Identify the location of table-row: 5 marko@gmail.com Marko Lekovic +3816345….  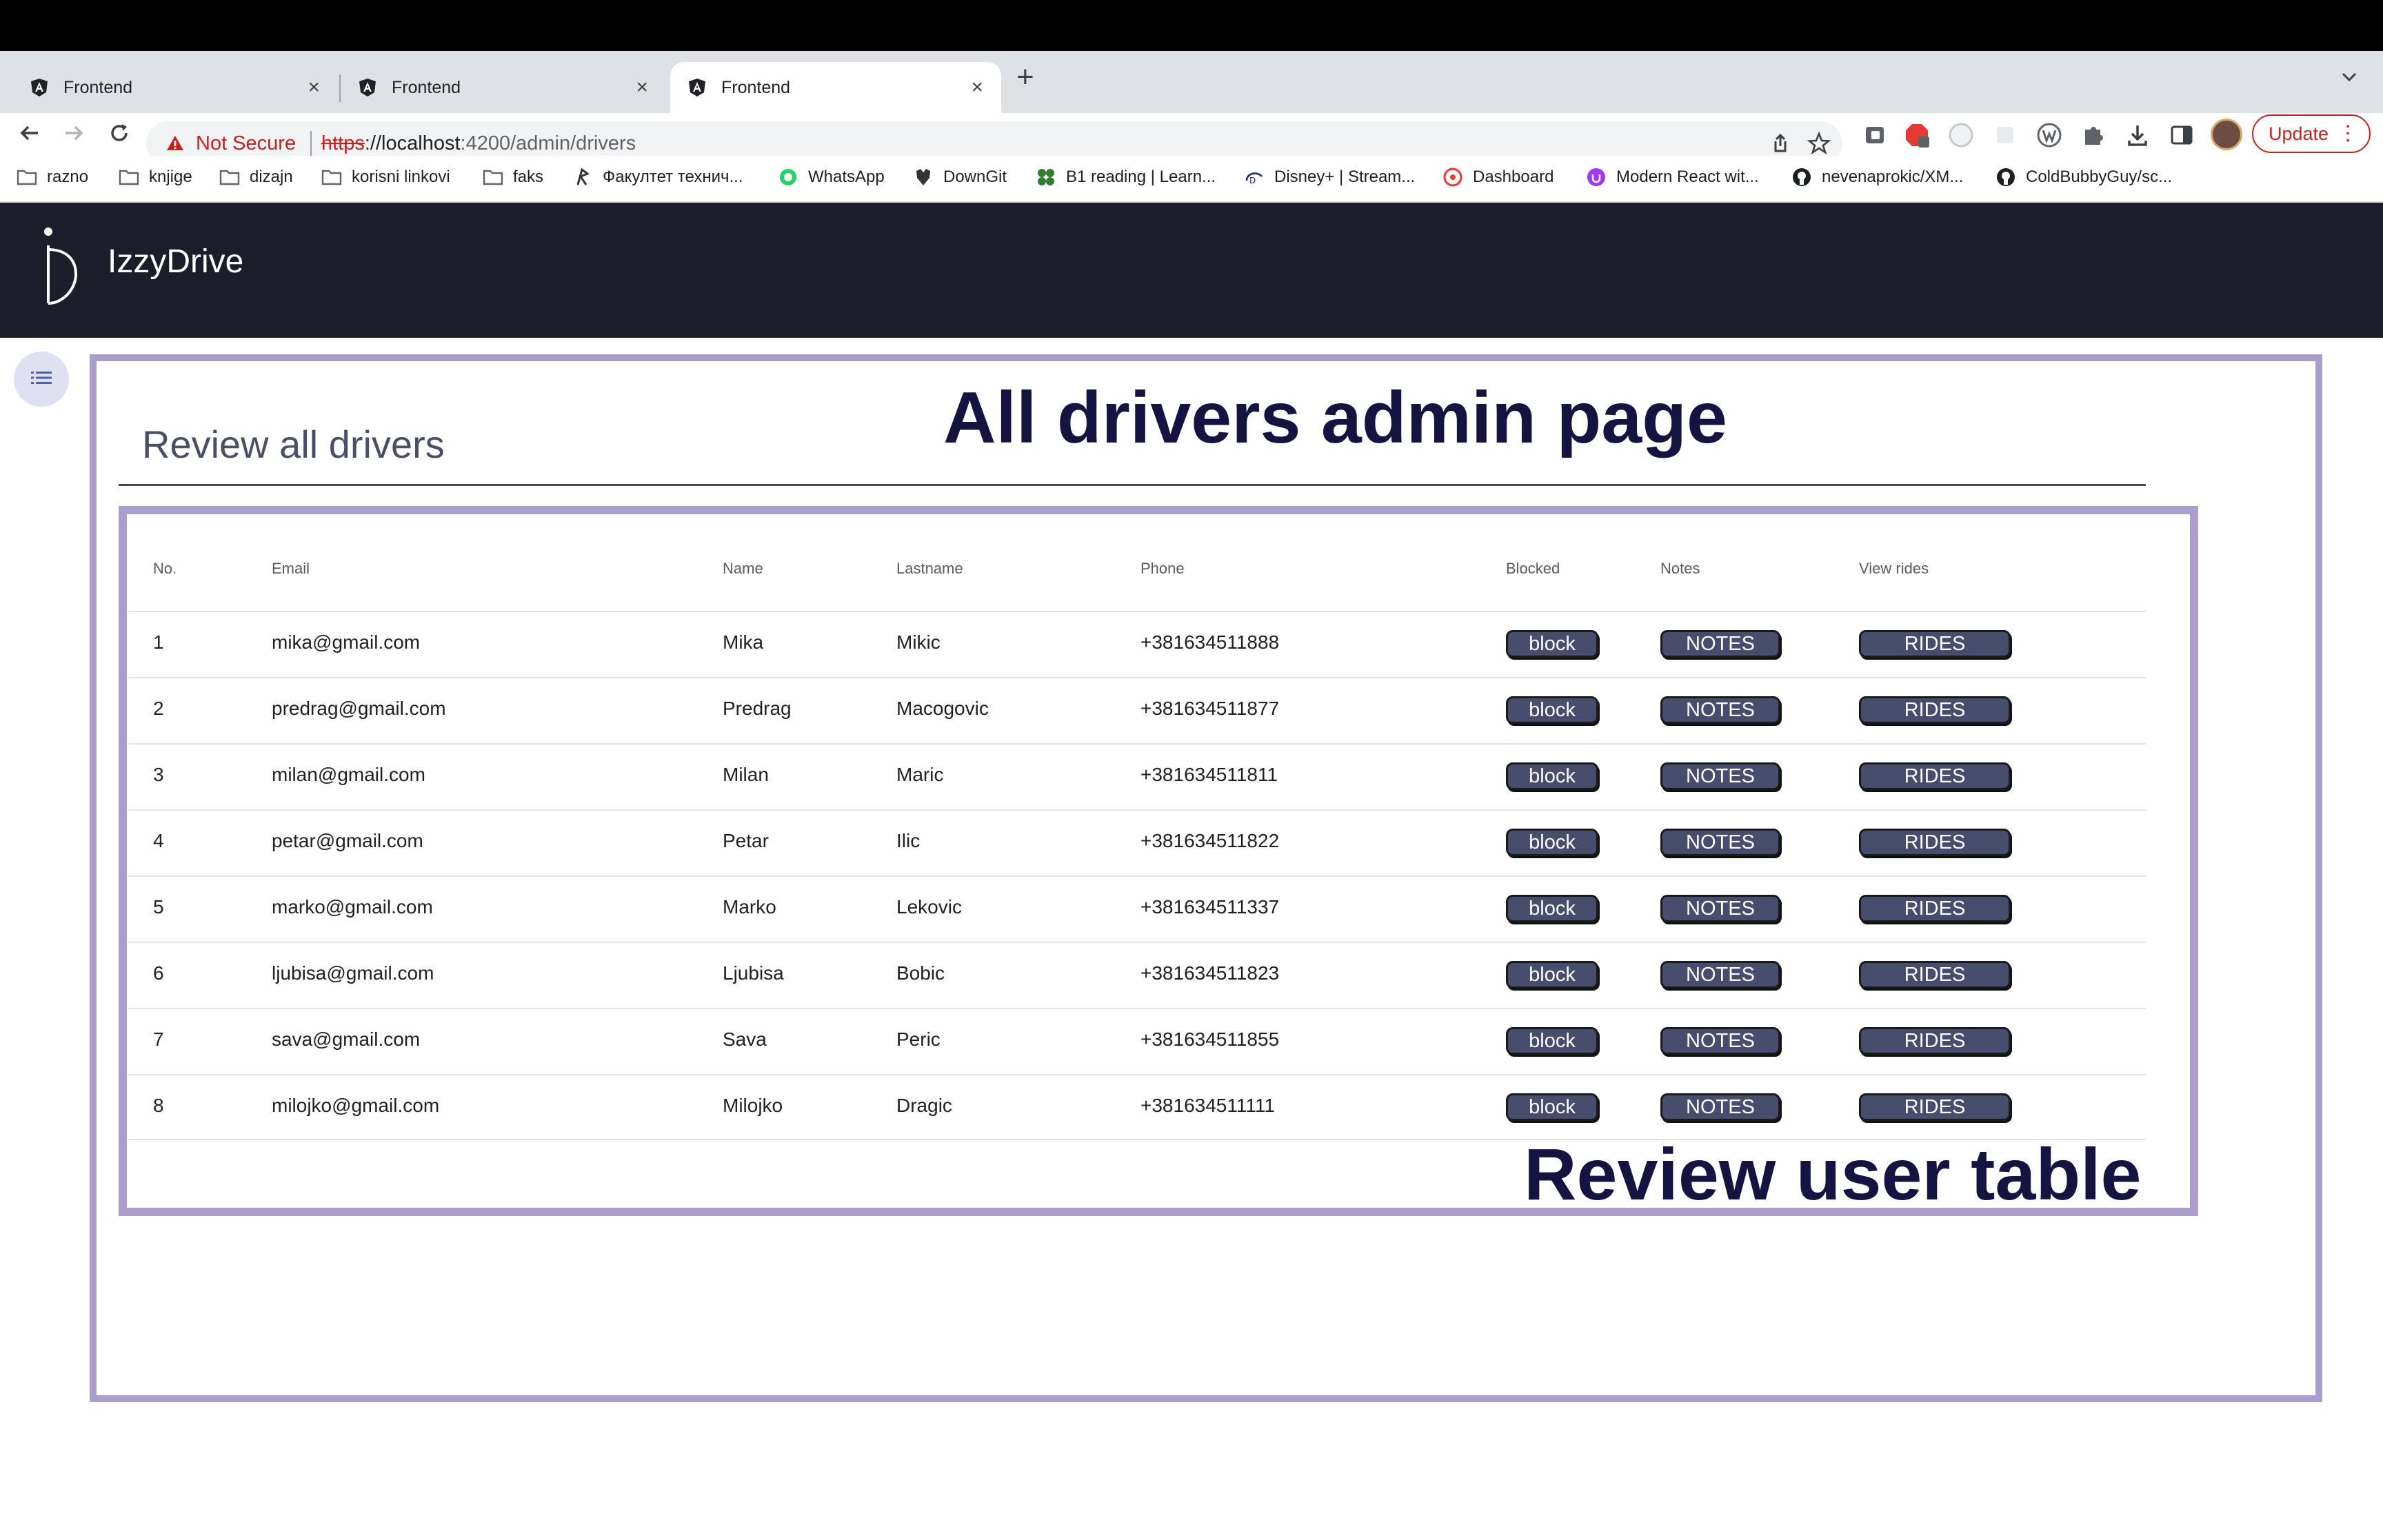
(1137, 909).